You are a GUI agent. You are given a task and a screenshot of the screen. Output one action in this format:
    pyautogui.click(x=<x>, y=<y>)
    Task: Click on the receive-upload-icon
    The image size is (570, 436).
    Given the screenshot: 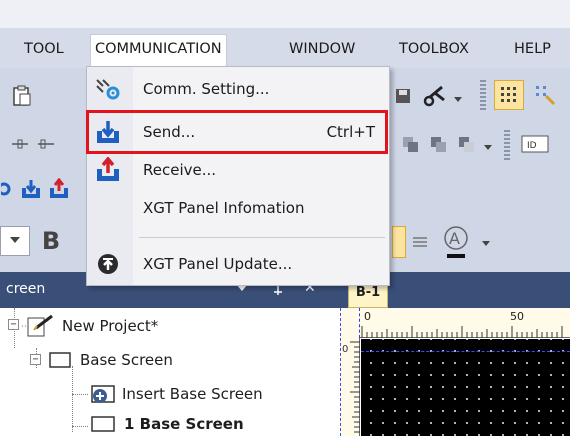 What is the action you would take?
    pyautogui.click(x=108, y=170)
    